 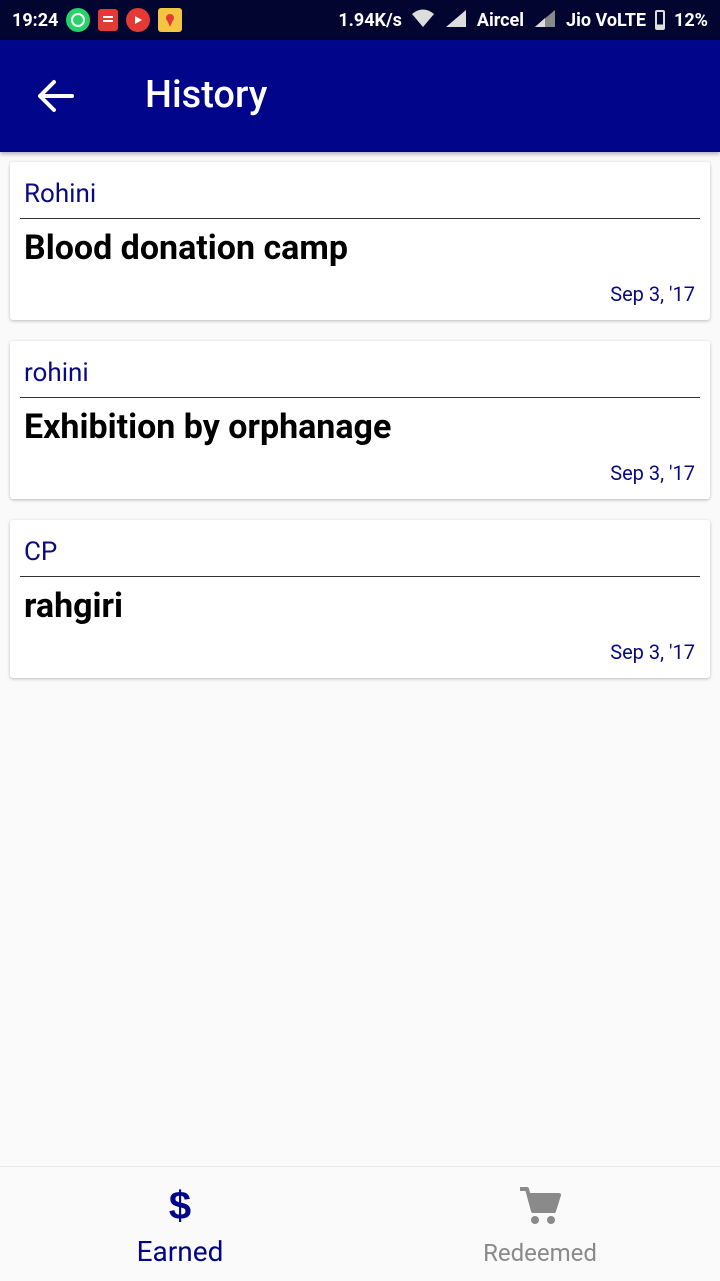 What do you see at coordinates (108, 20) in the screenshot?
I see `news-app-icon` at bounding box center [108, 20].